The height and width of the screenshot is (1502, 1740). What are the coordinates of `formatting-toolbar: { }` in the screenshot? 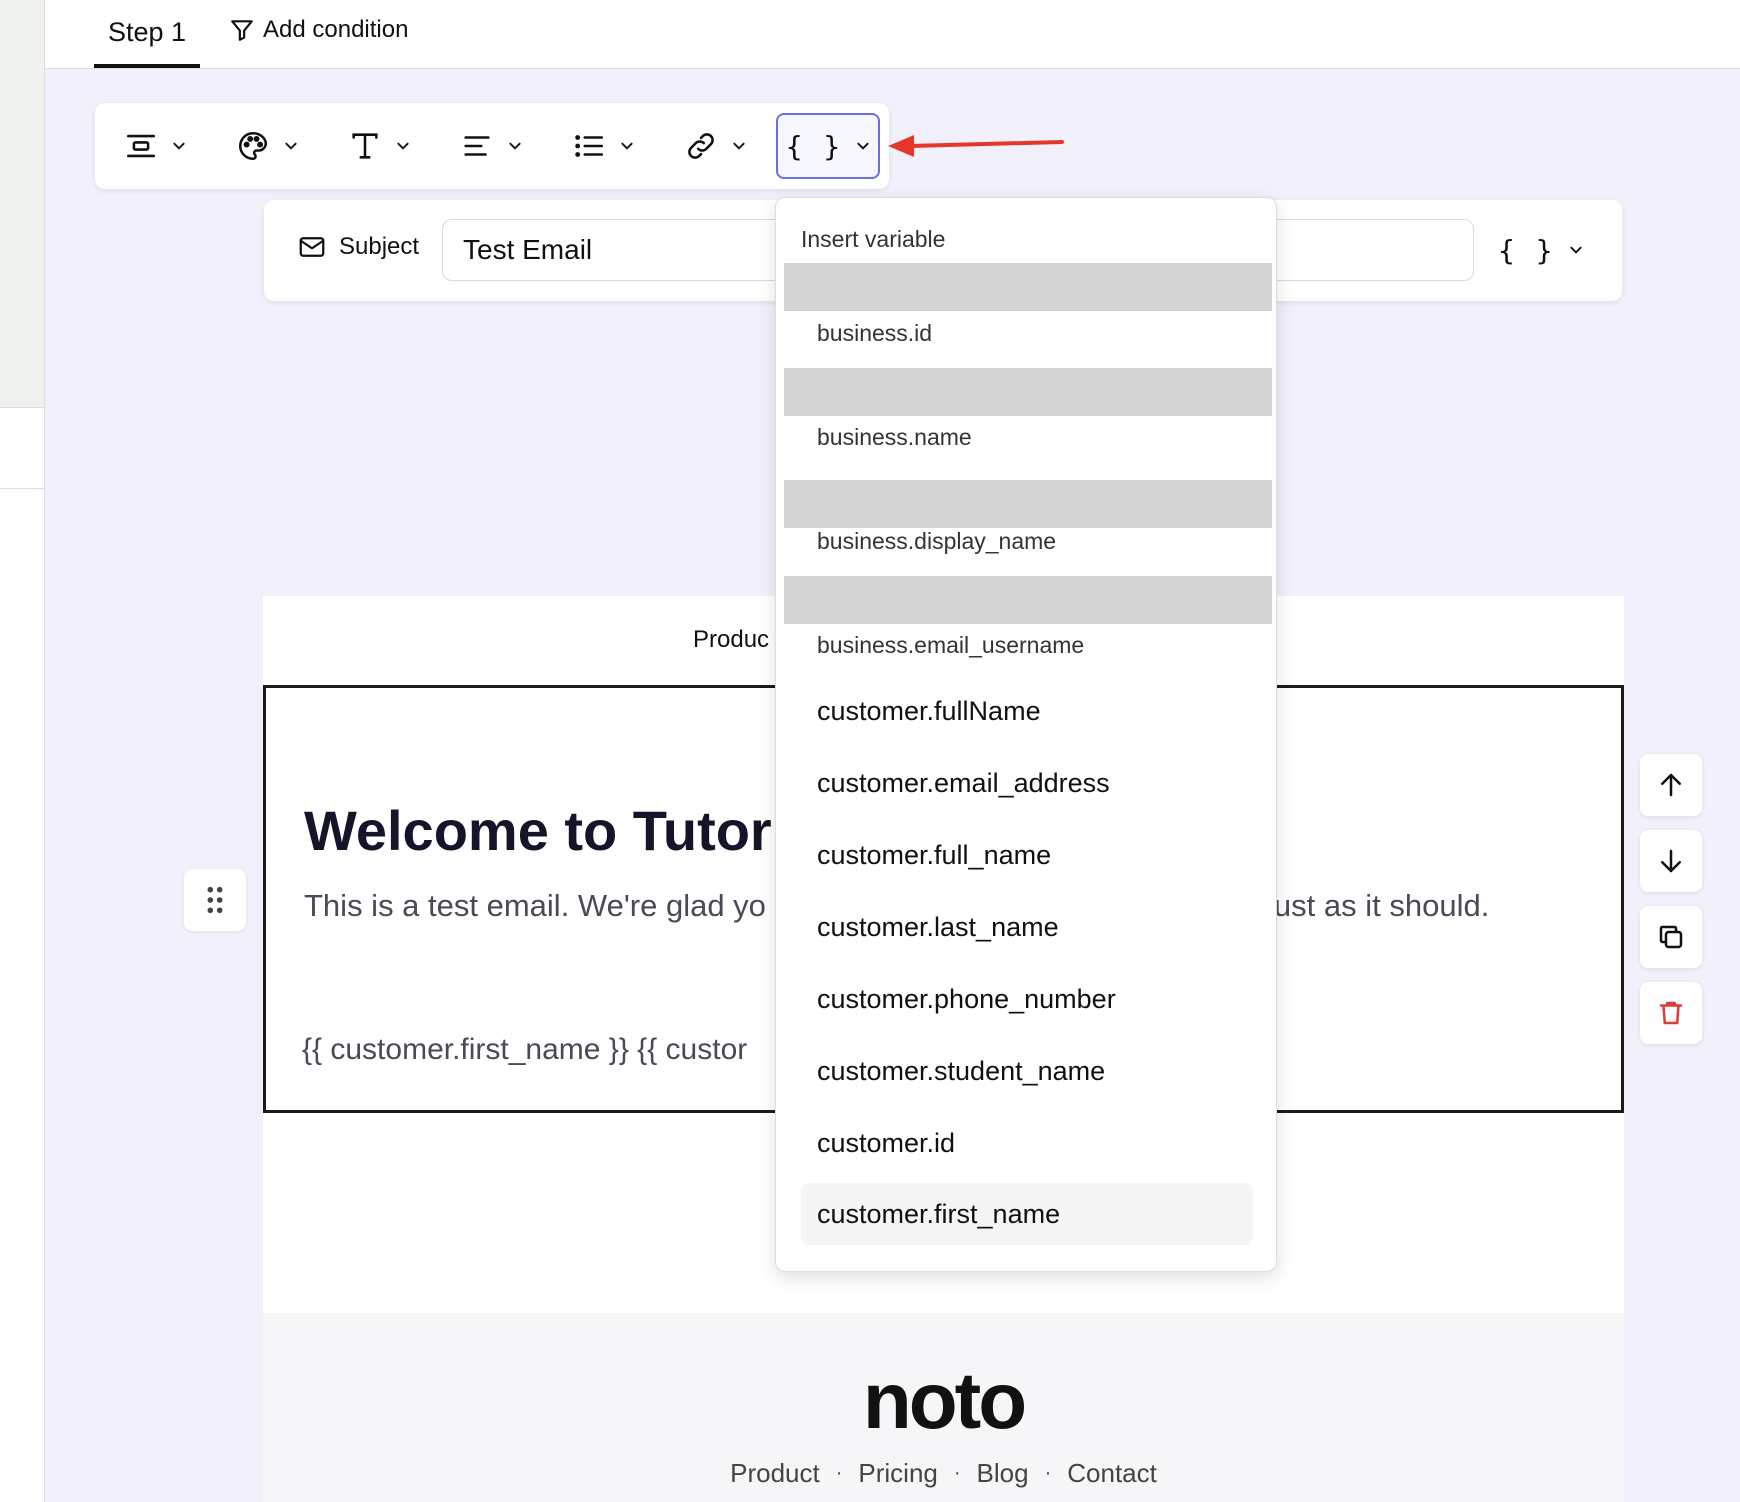 It's located at (492, 146).